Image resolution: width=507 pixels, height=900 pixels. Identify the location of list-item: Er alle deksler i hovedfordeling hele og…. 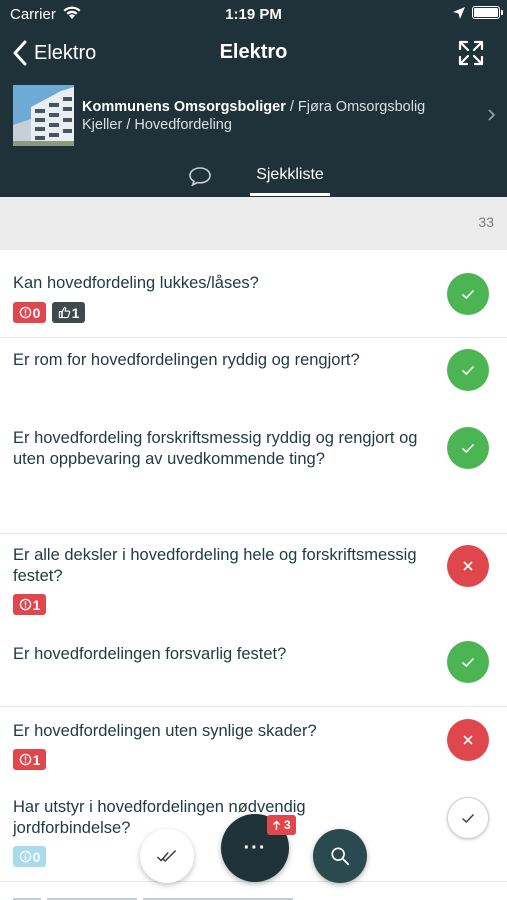
(253, 580).